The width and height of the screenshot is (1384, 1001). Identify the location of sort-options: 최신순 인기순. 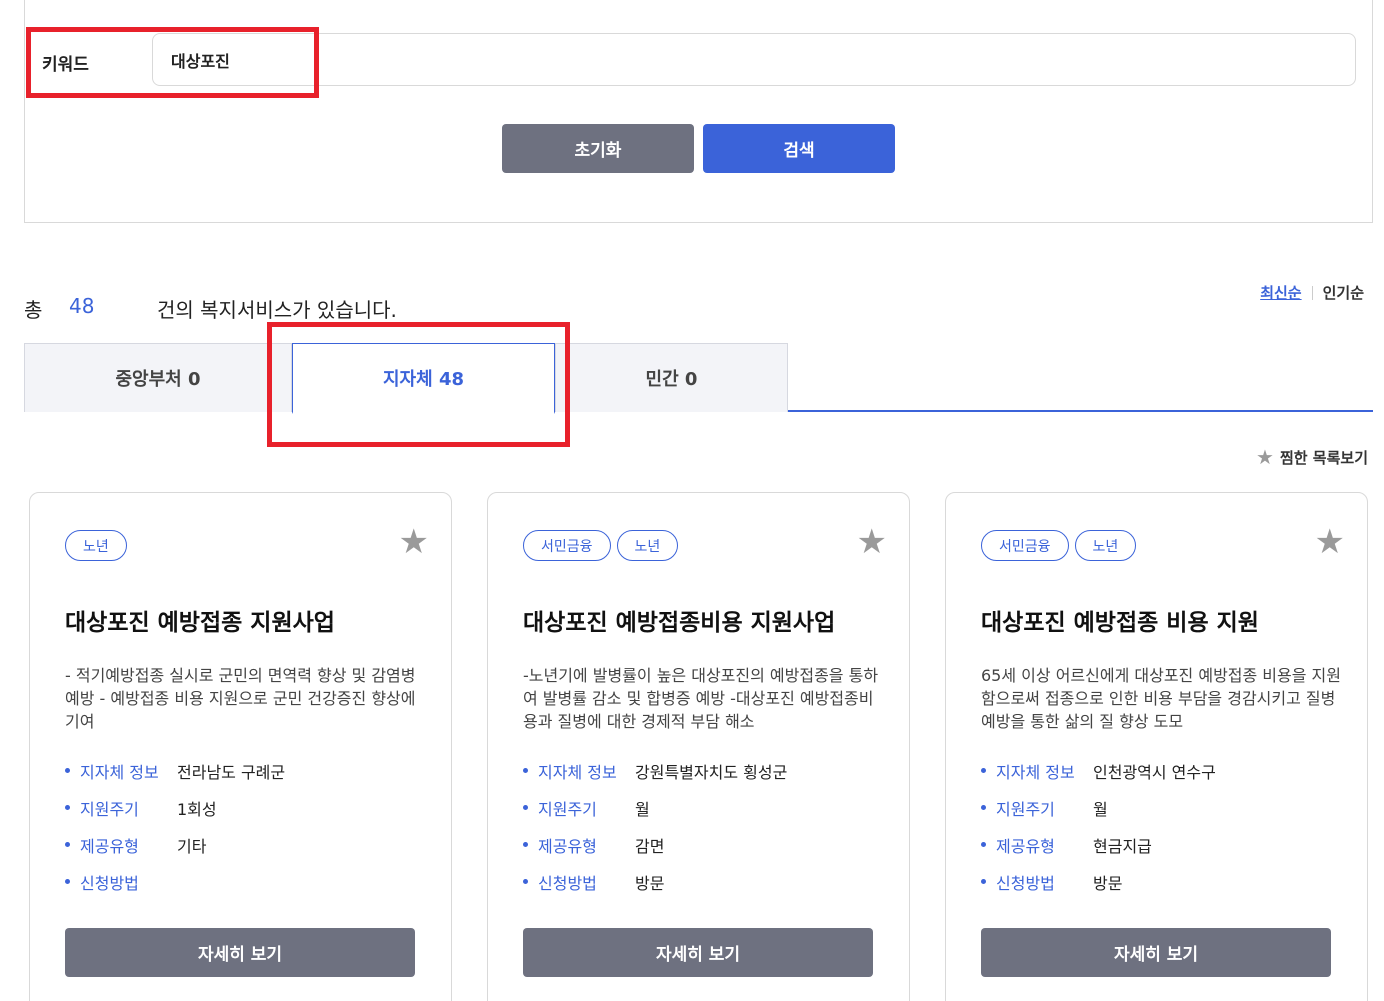
(1312, 292).